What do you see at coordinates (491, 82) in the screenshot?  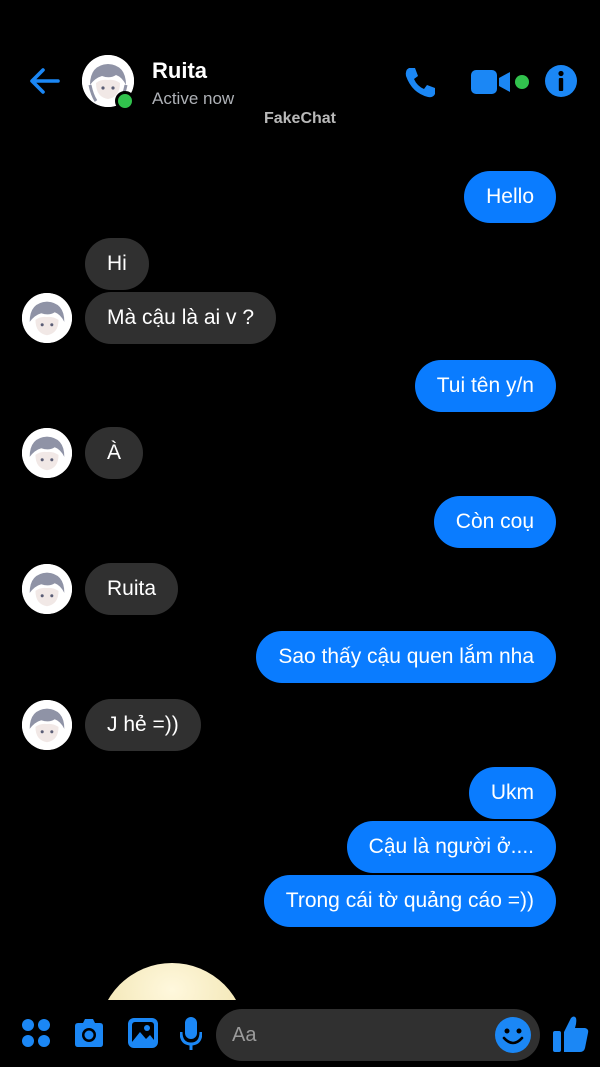 I see `video-camera-icon` at bounding box center [491, 82].